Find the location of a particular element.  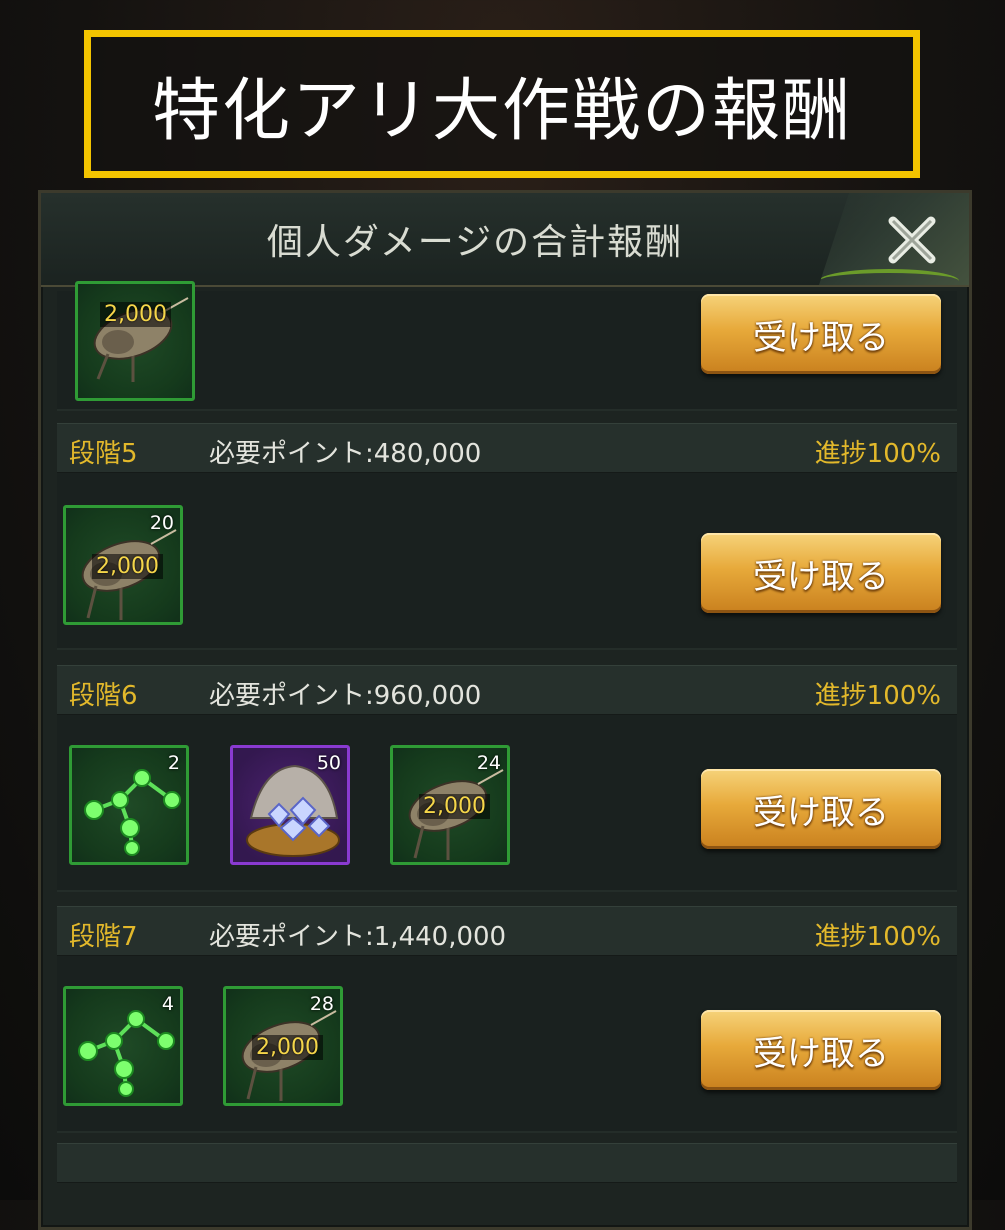

reward-item-bug: 20 2,000 is located at coordinates (123, 565).